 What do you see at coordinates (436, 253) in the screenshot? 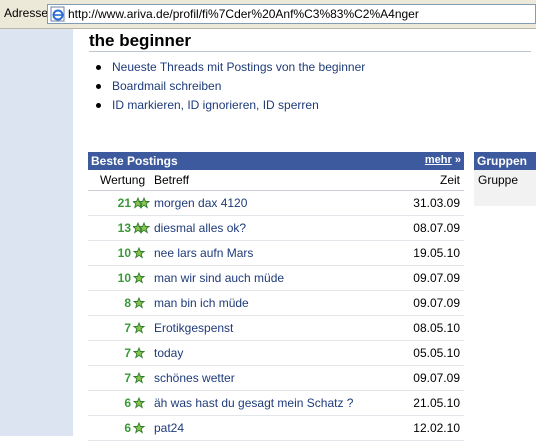
I see `posting-date: 19.05.10` at bounding box center [436, 253].